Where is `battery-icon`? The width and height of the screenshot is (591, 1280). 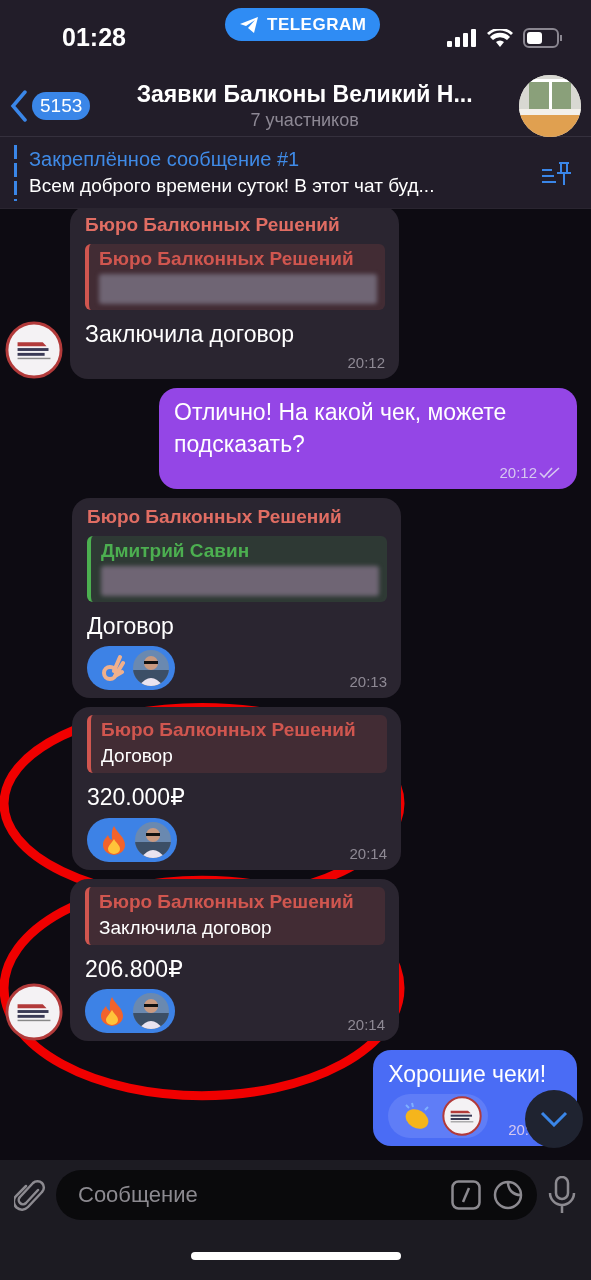
battery-icon is located at coordinates (543, 37).